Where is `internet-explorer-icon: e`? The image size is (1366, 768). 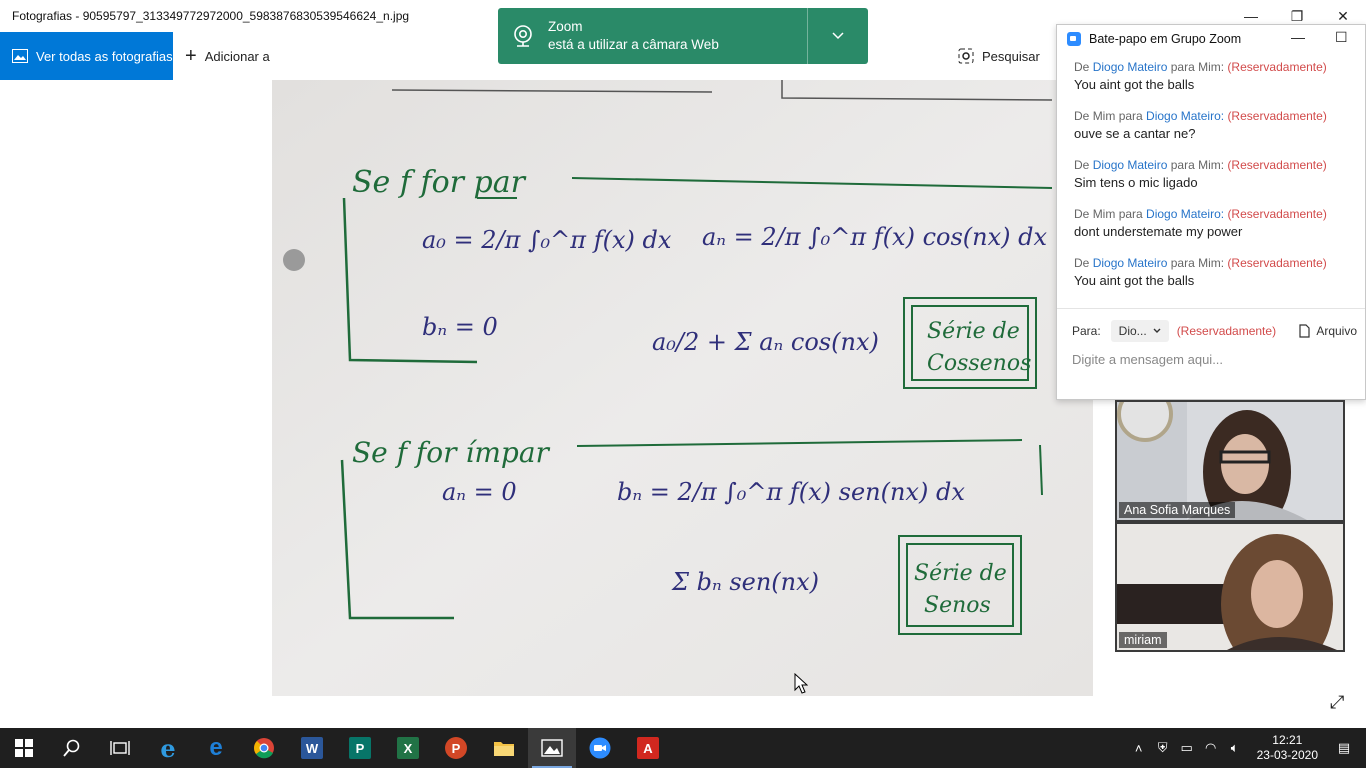
internet-explorer-icon: e is located at coordinates (168, 748).